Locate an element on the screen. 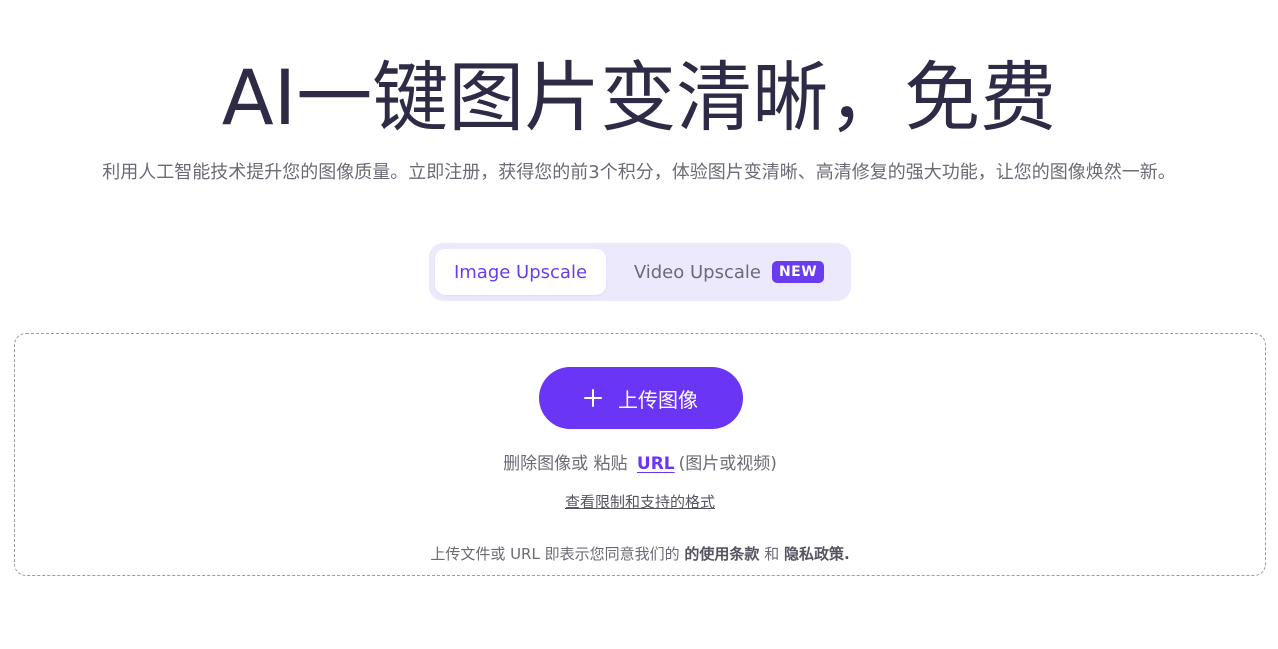  paste-url-link: URL is located at coordinates (656, 464).